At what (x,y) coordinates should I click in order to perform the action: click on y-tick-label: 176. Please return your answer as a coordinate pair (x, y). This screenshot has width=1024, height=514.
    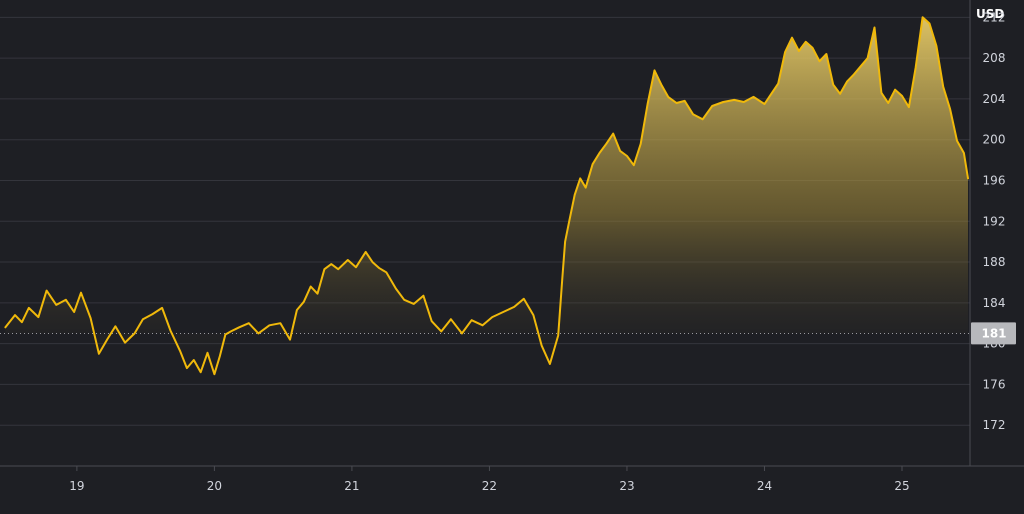
    Looking at the image, I should click on (994, 384).